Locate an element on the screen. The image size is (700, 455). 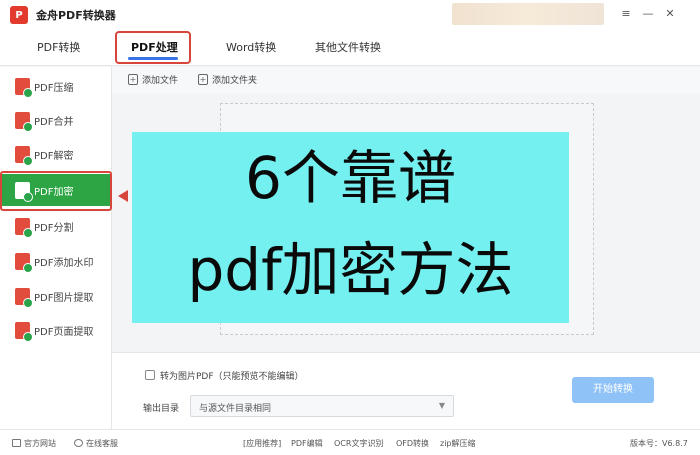
support-link: 在线客服 is located at coordinates (96, 443).